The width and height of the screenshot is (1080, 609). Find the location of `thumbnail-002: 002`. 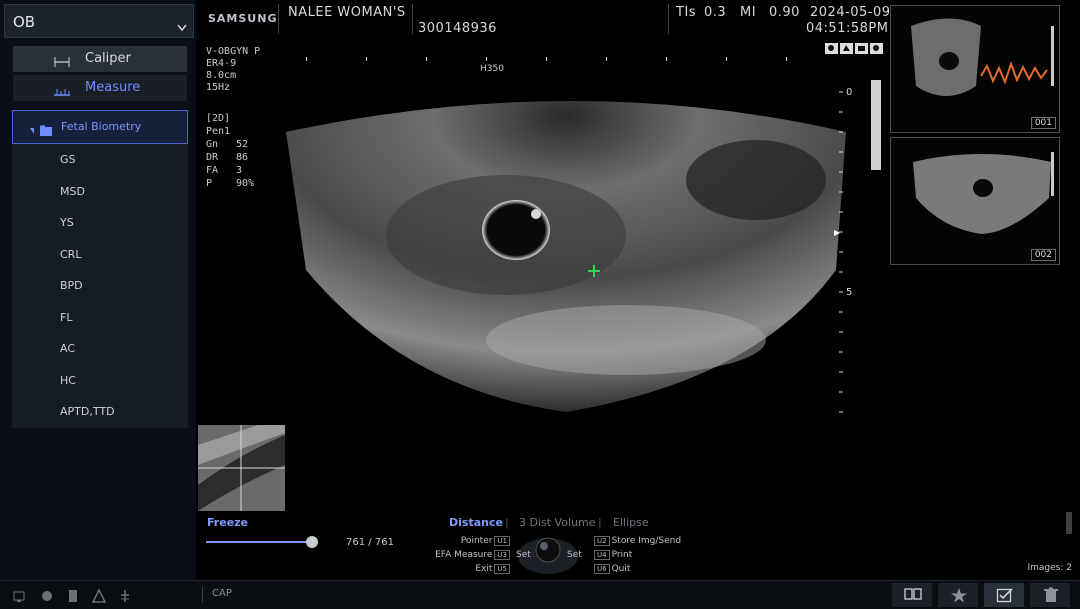

thumbnail-002: 002 is located at coordinates (975, 201).